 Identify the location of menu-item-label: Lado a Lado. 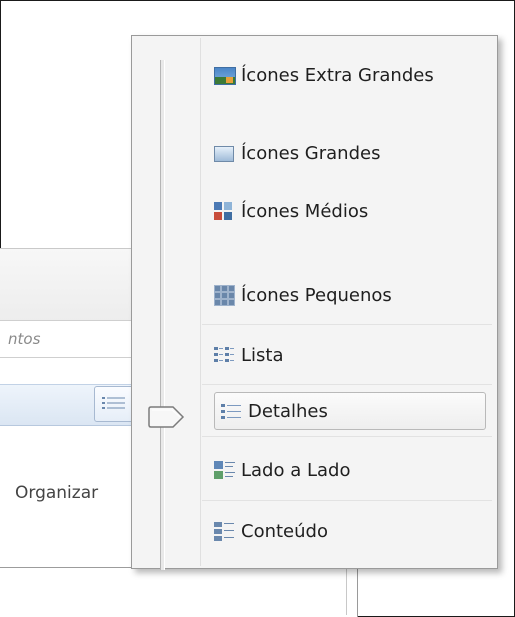
(296, 470).